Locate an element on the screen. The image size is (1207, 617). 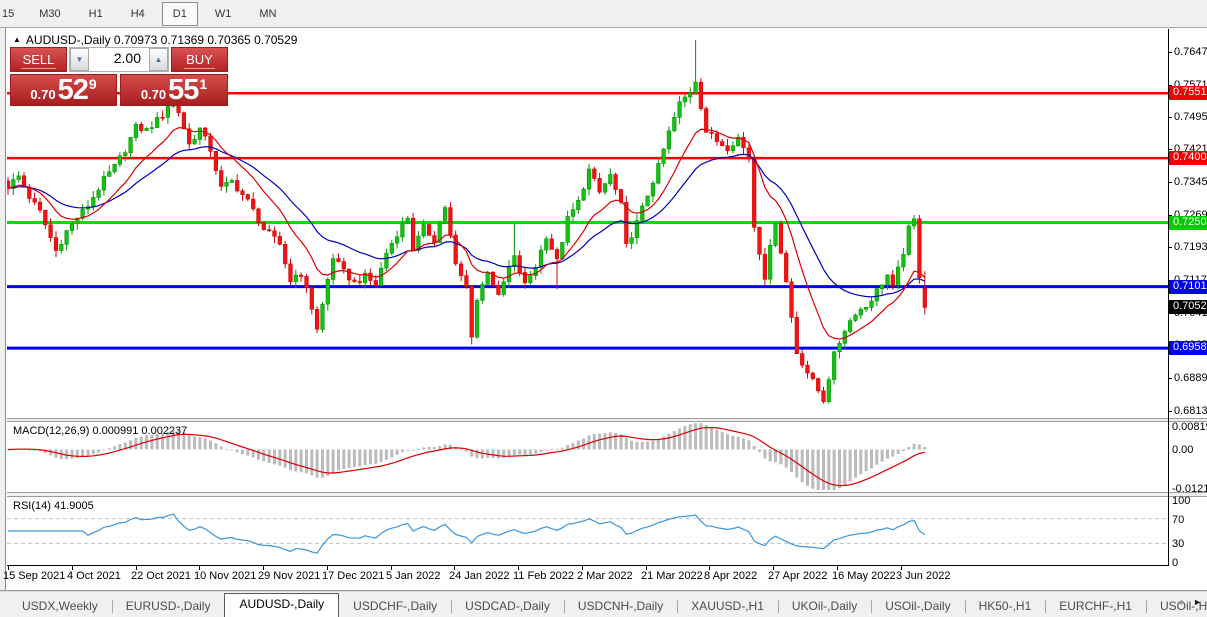
spin-down-icon: ▼ is located at coordinates (79, 59).